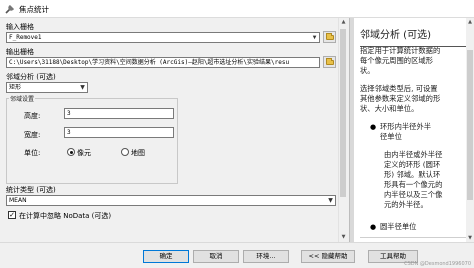 Image resolution: width=474 pixels, height=268 pixels. What do you see at coordinates (216, 256) in the screenshot?
I see `cancel-button: 取消` at bounding box center [216, 256].